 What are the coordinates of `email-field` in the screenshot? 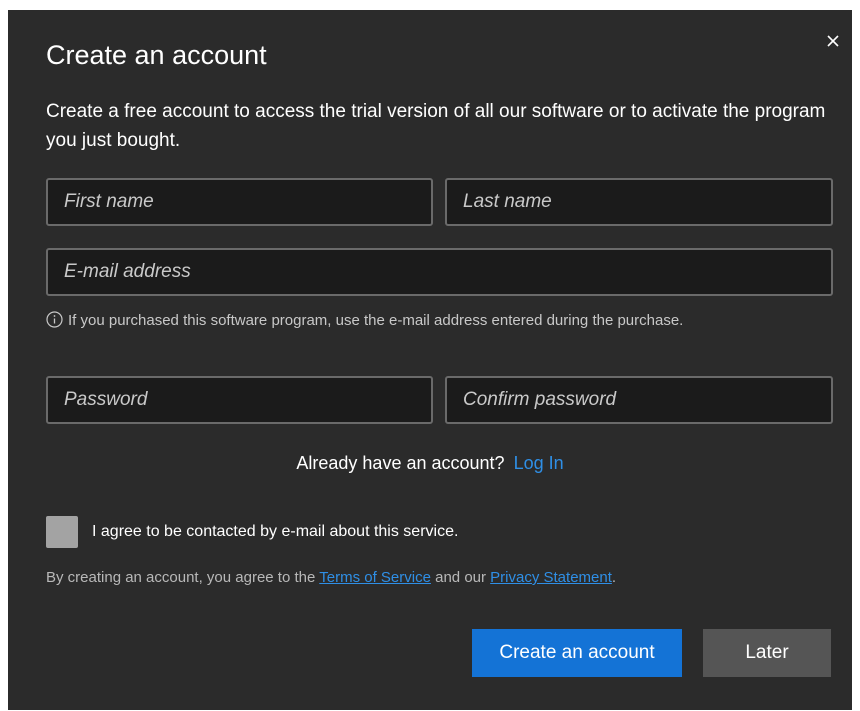 It's located at (439, 272).